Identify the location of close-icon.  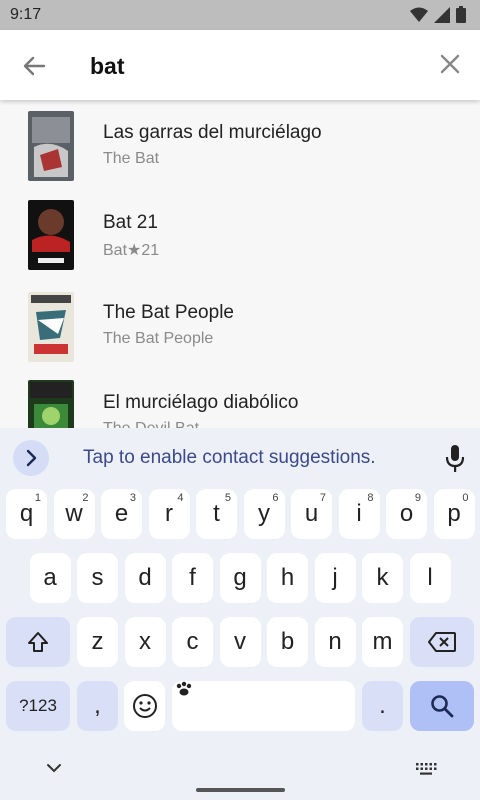
(450, 64).